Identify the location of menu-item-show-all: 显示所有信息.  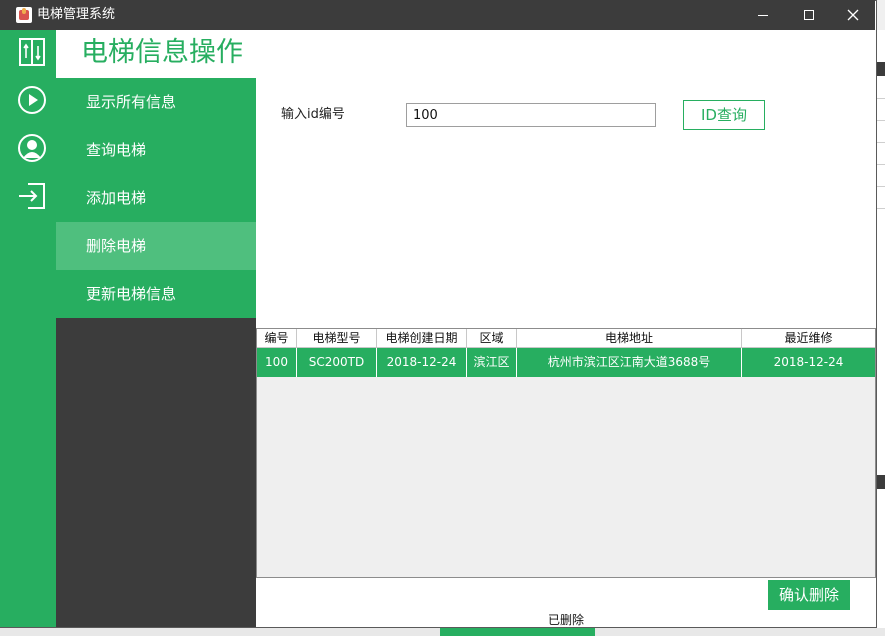
(156, 102).